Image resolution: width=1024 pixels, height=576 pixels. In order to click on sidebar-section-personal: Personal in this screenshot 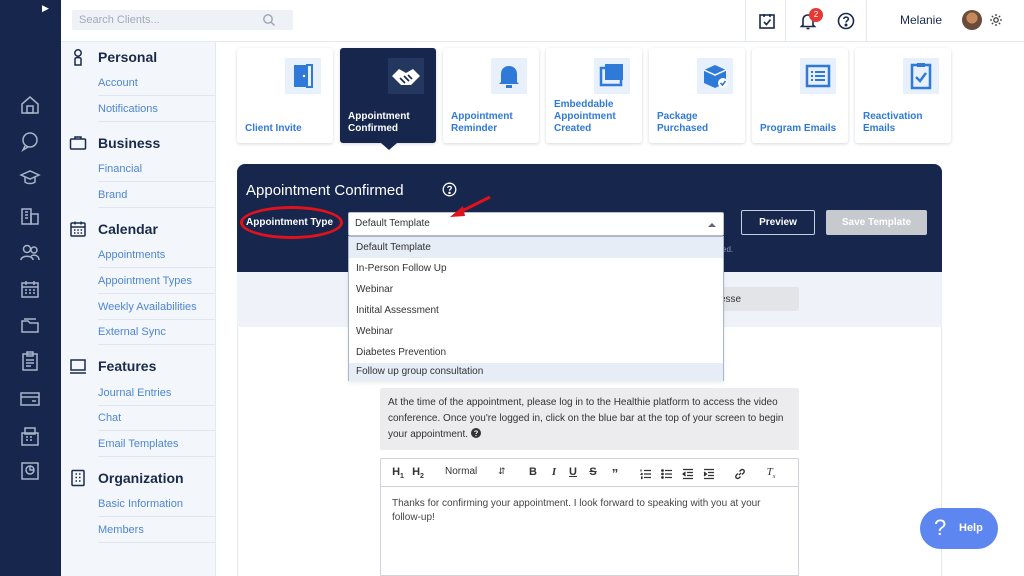, I will do `click(113, 57)`.